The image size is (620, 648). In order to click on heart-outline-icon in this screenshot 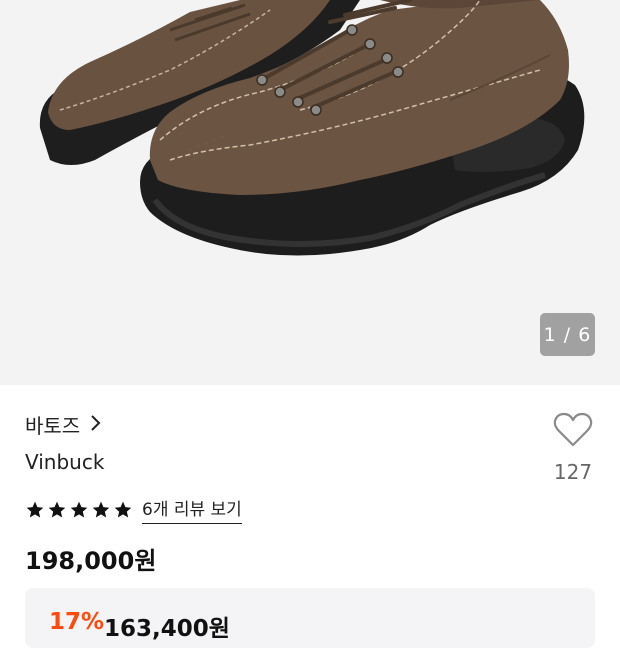, I will do `click(573, 432)`.